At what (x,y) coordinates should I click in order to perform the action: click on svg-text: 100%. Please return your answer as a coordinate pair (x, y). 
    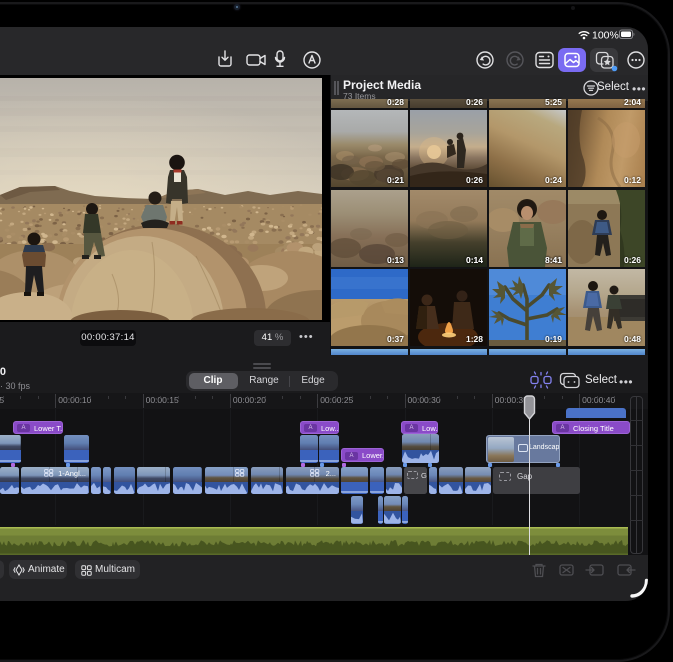
    Looking at the image, I should click on (605, 35).